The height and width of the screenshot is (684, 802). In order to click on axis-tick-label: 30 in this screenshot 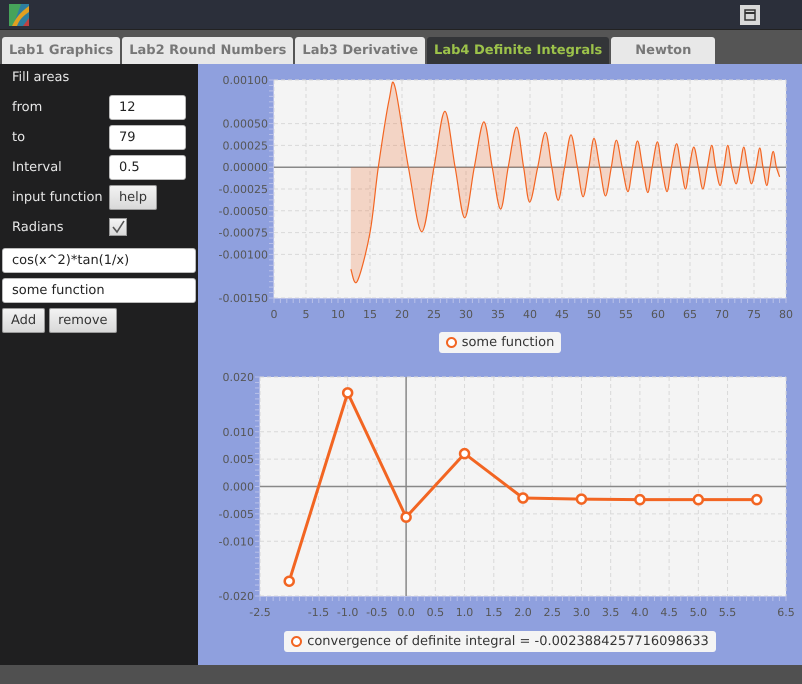, I will do `click(466, 314)`.